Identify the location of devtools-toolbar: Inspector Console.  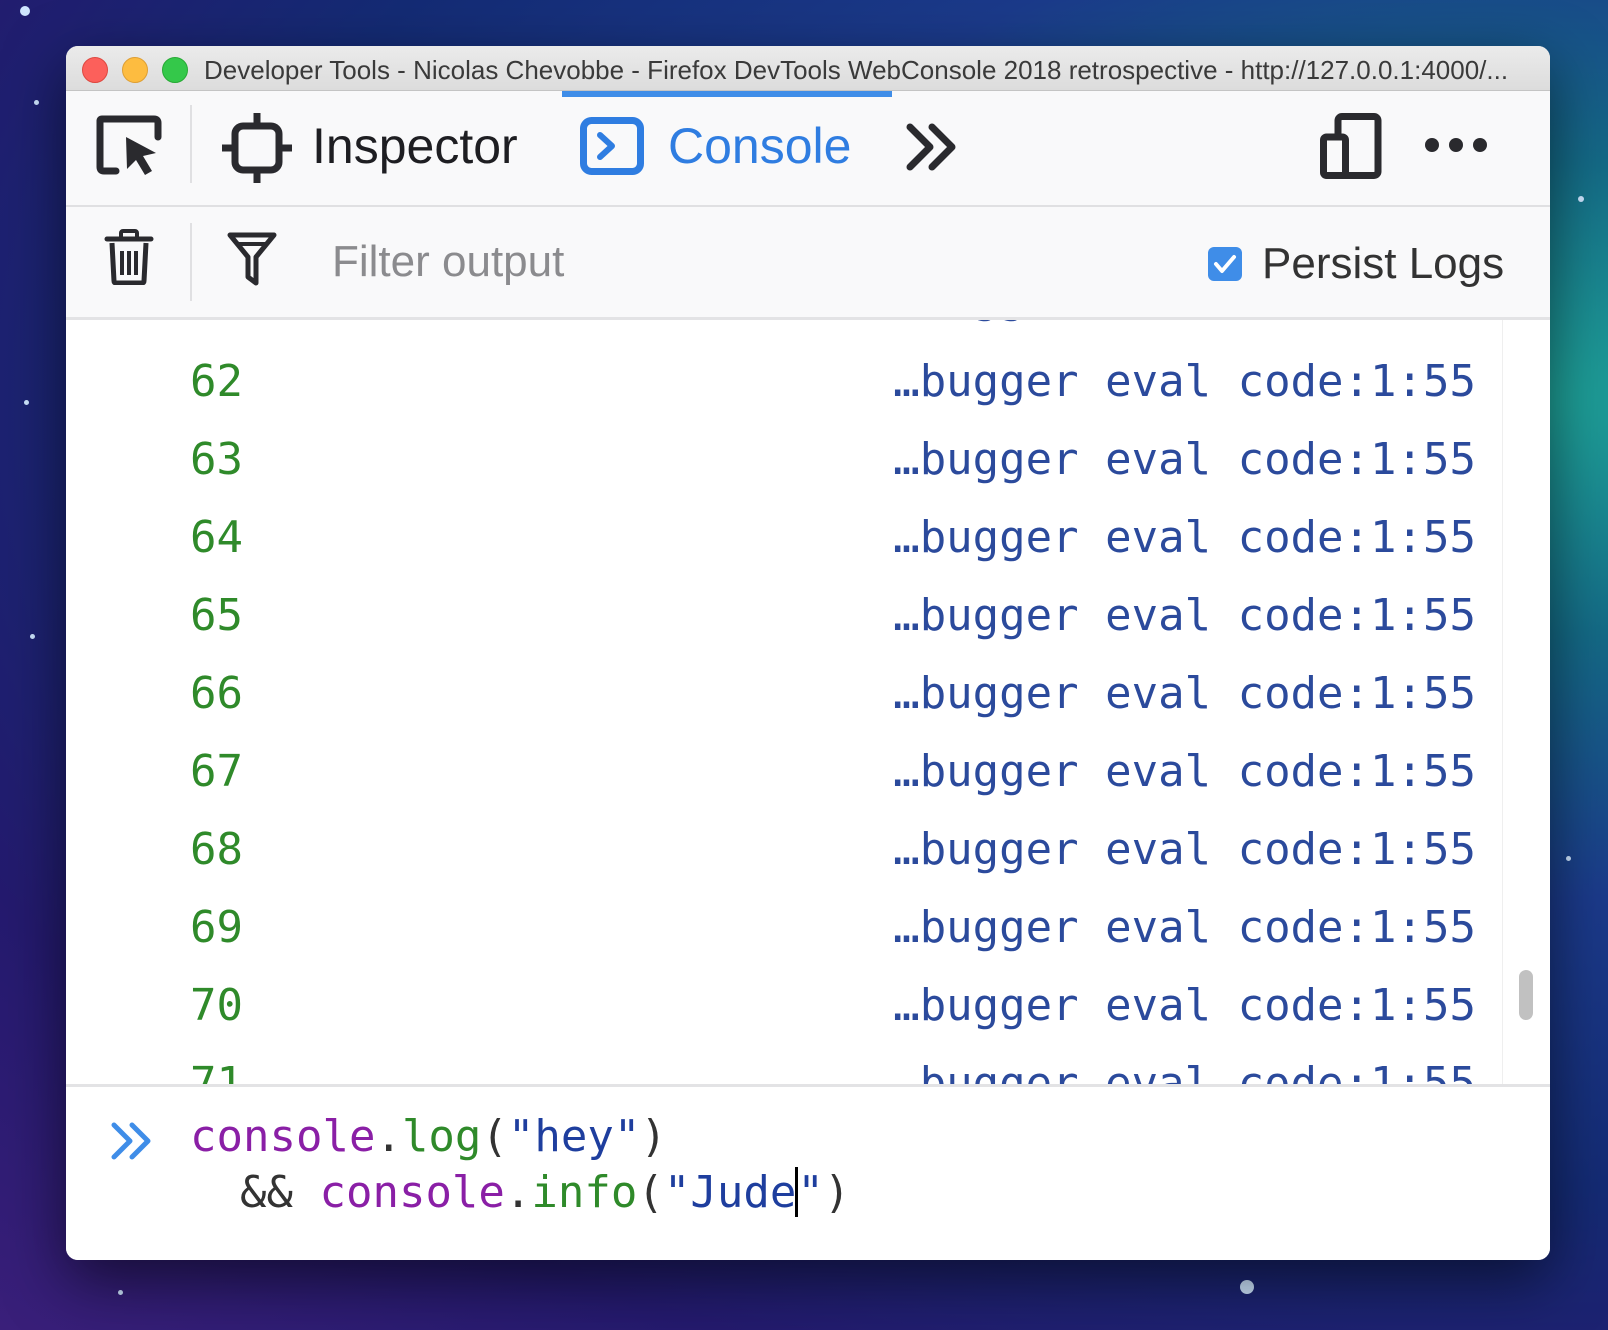
(808, 149).